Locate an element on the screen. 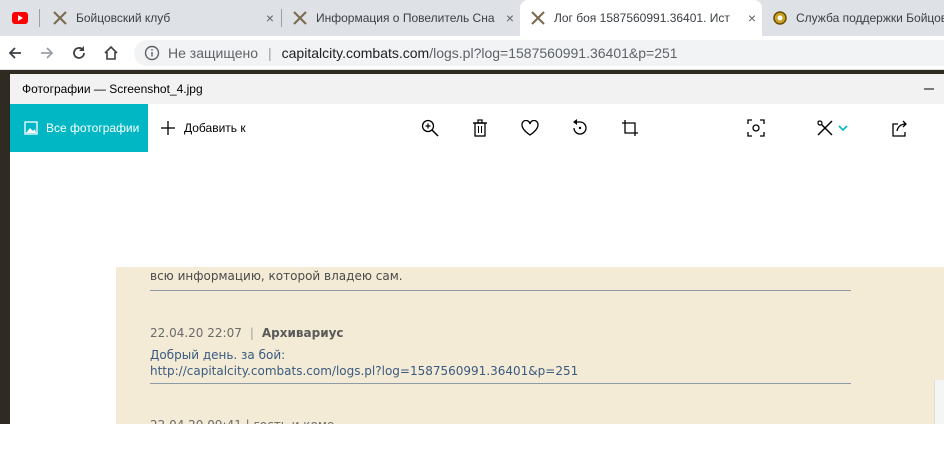 The image size is (944, 473). enhance-icon is located at coordinates (756, 128).